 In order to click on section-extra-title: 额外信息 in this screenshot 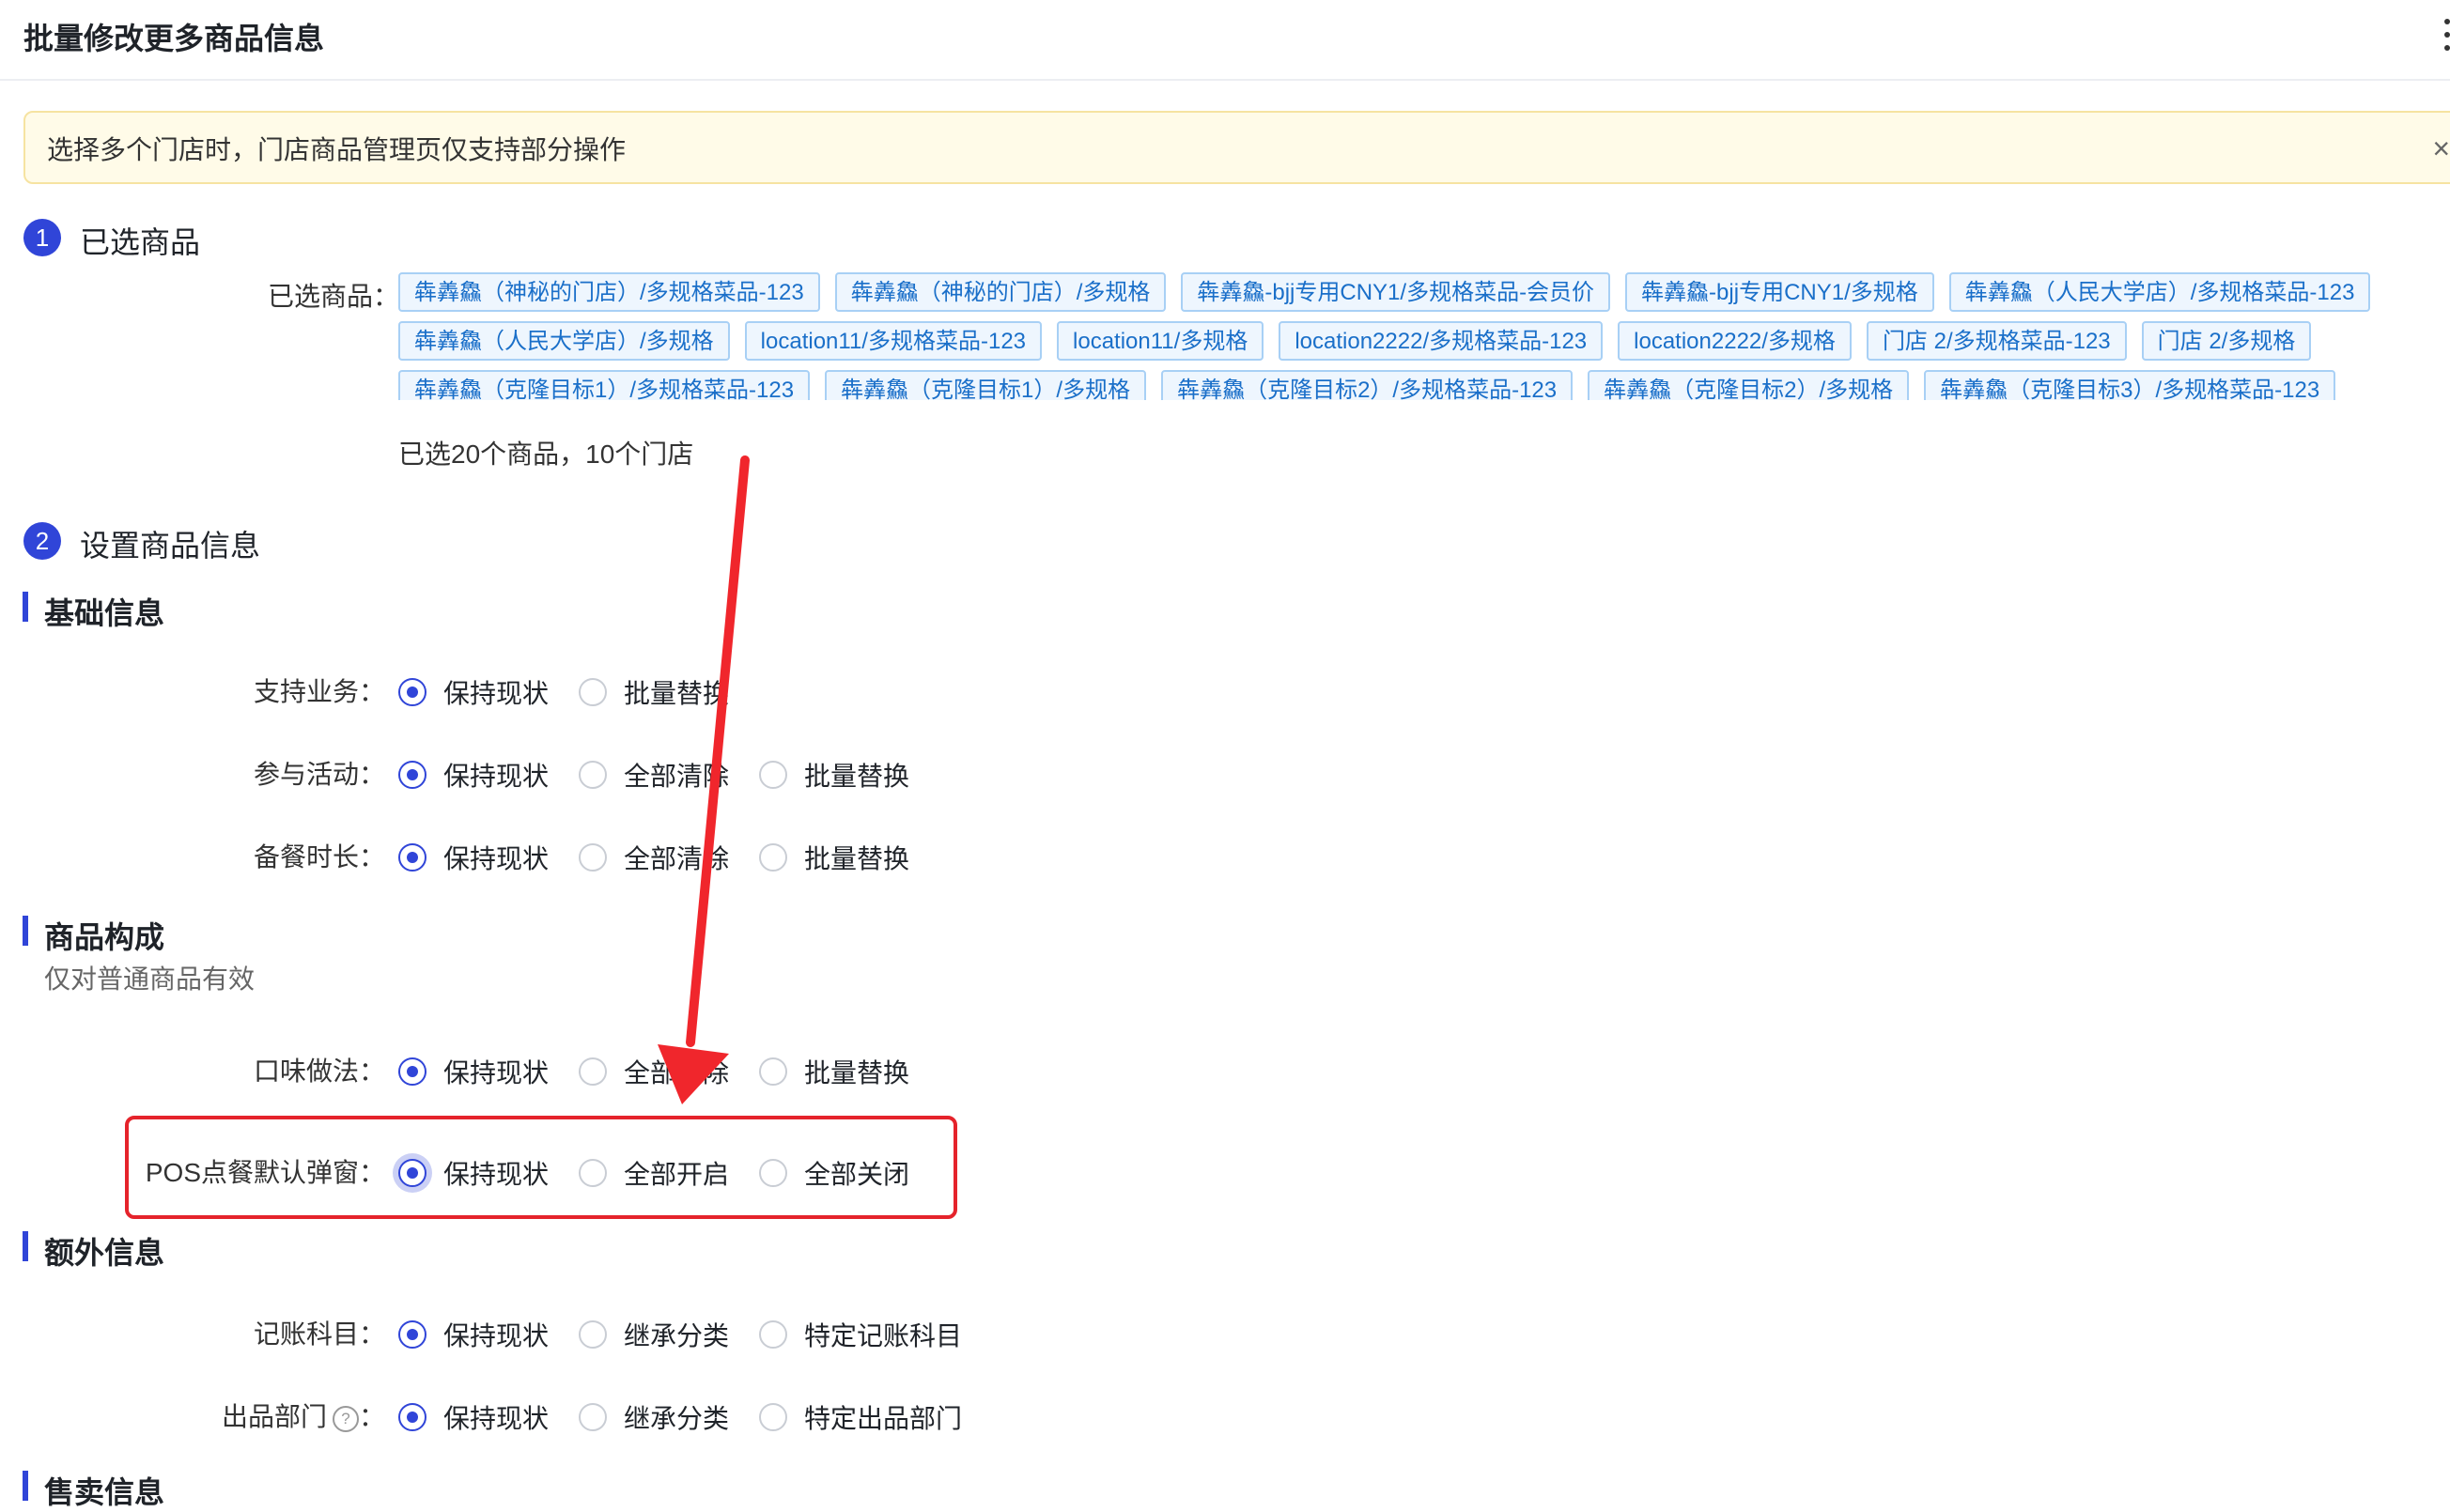, I will do `click(104, 1253)`.